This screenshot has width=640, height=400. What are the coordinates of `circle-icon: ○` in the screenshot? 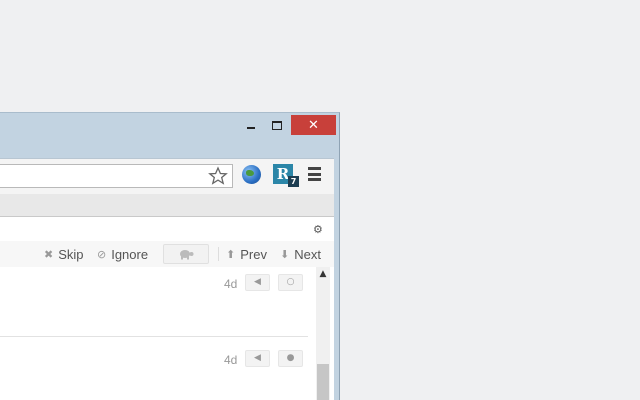 It's located at (290, 282).